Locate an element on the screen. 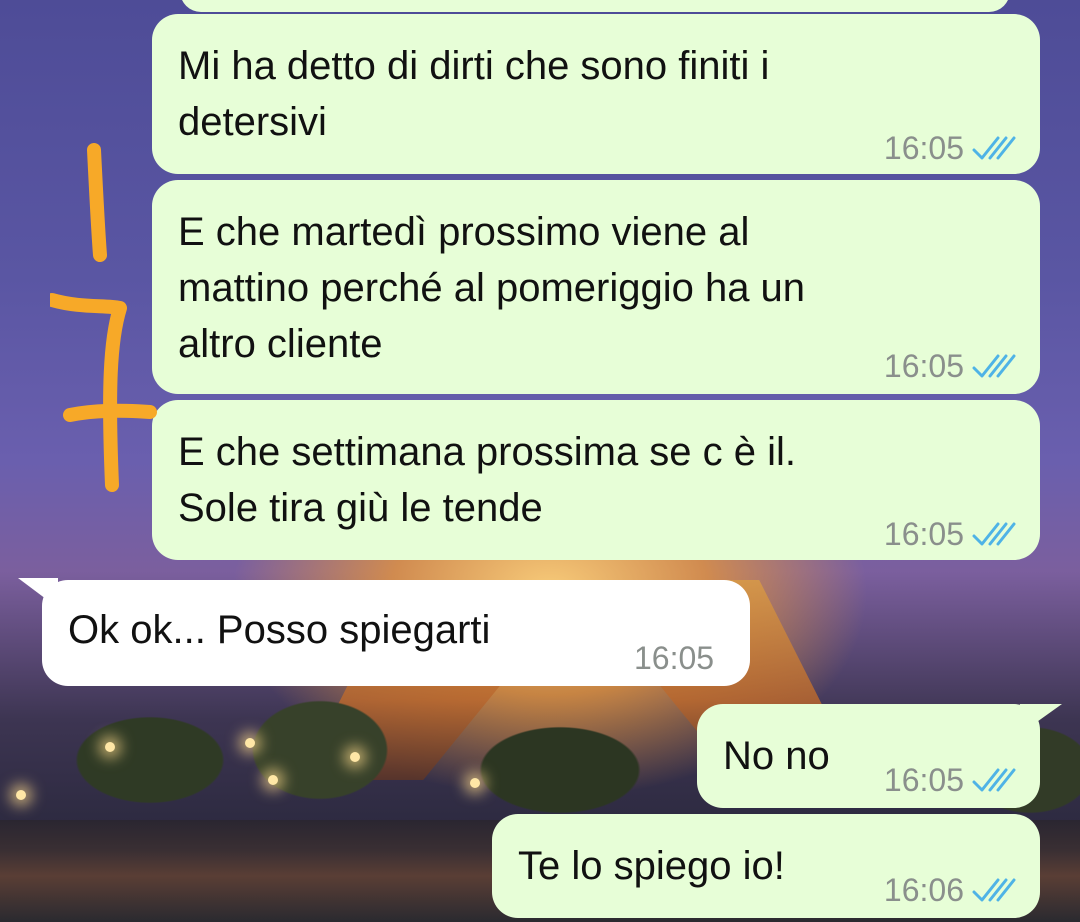  message-time: 16:06 is located at coordinates (923, 890).